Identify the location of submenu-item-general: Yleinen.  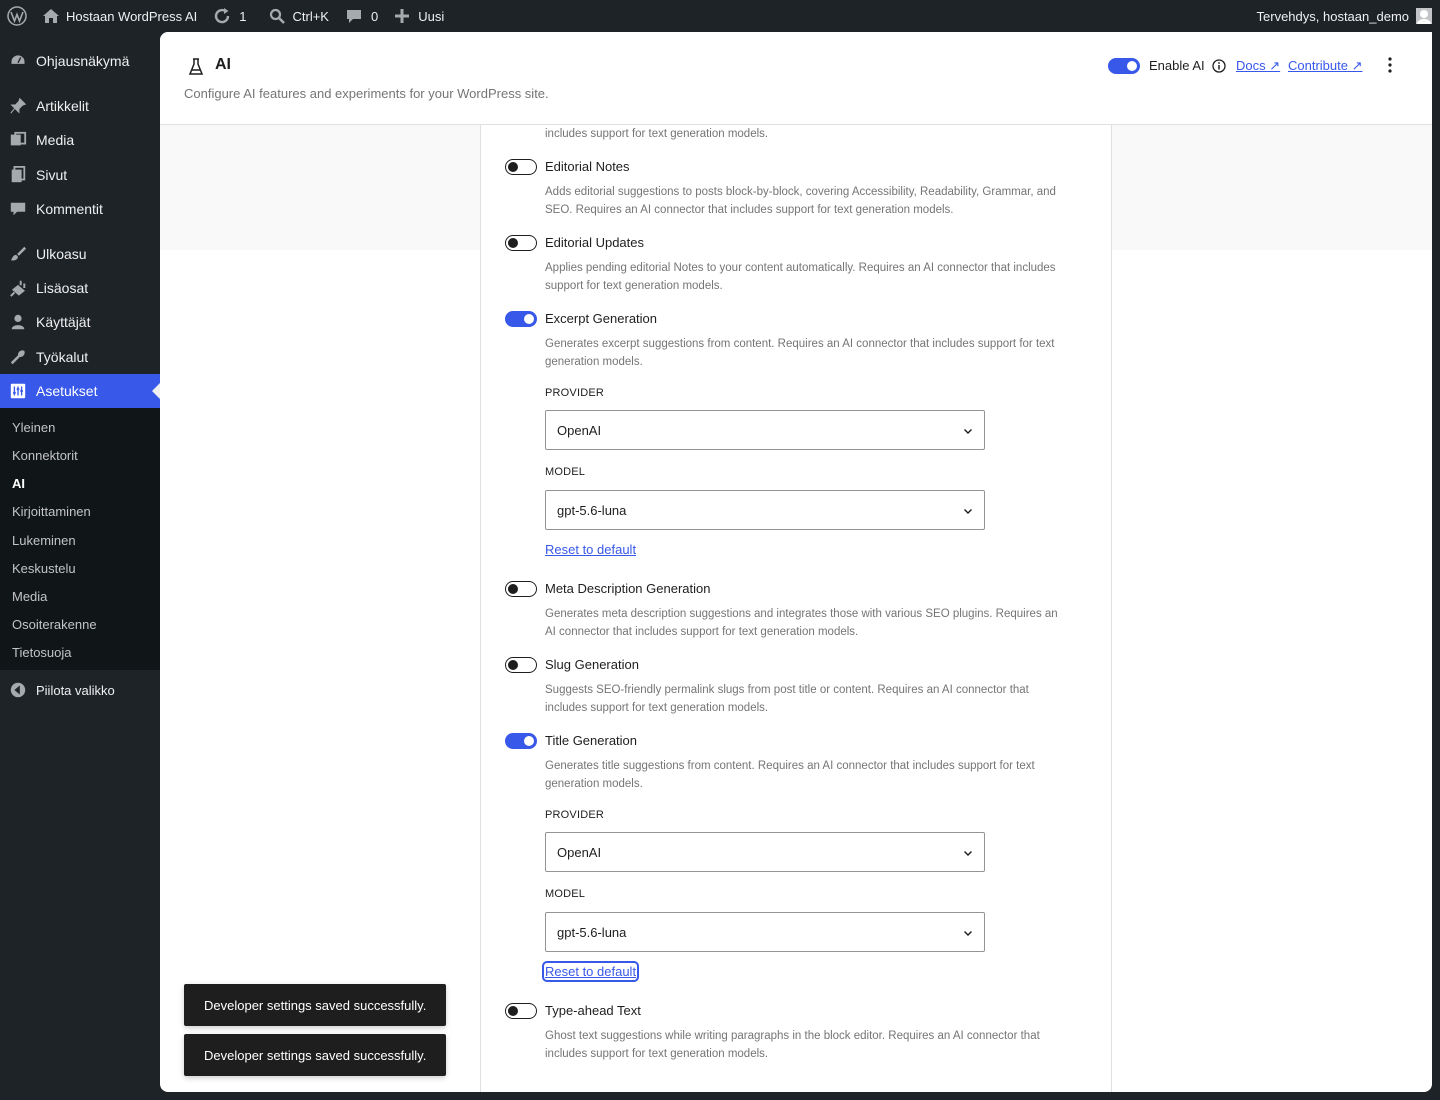
(33, 427).